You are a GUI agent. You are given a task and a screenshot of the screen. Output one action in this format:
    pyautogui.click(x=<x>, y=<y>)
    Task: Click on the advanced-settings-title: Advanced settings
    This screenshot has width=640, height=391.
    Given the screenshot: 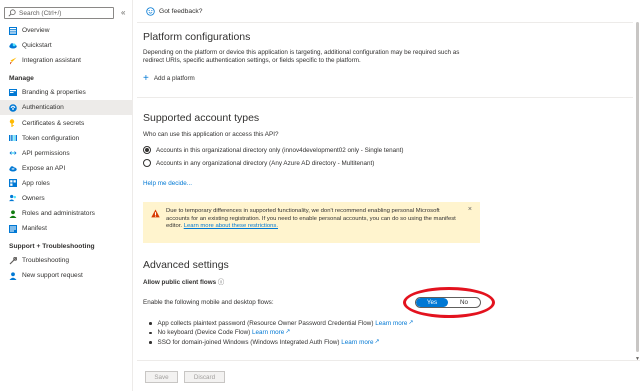 What is the action you would take?
    pyautogui.click(x=186, y=265)
    